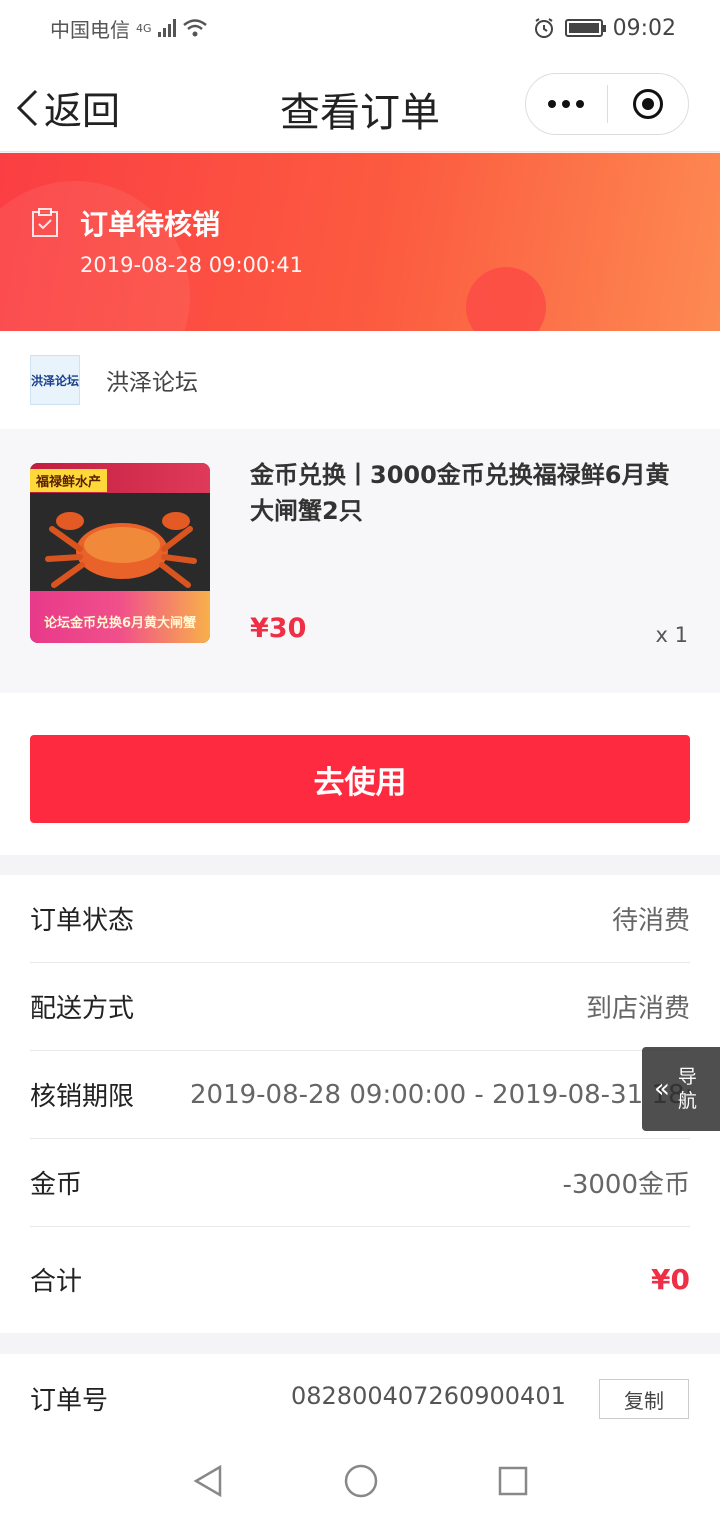 This screenshot has width=720, height=1520. Describe the element at coordinates (360, 1007) in the screenshot. I see `info-row-delivery: 配送方式 到店消费` at that location.